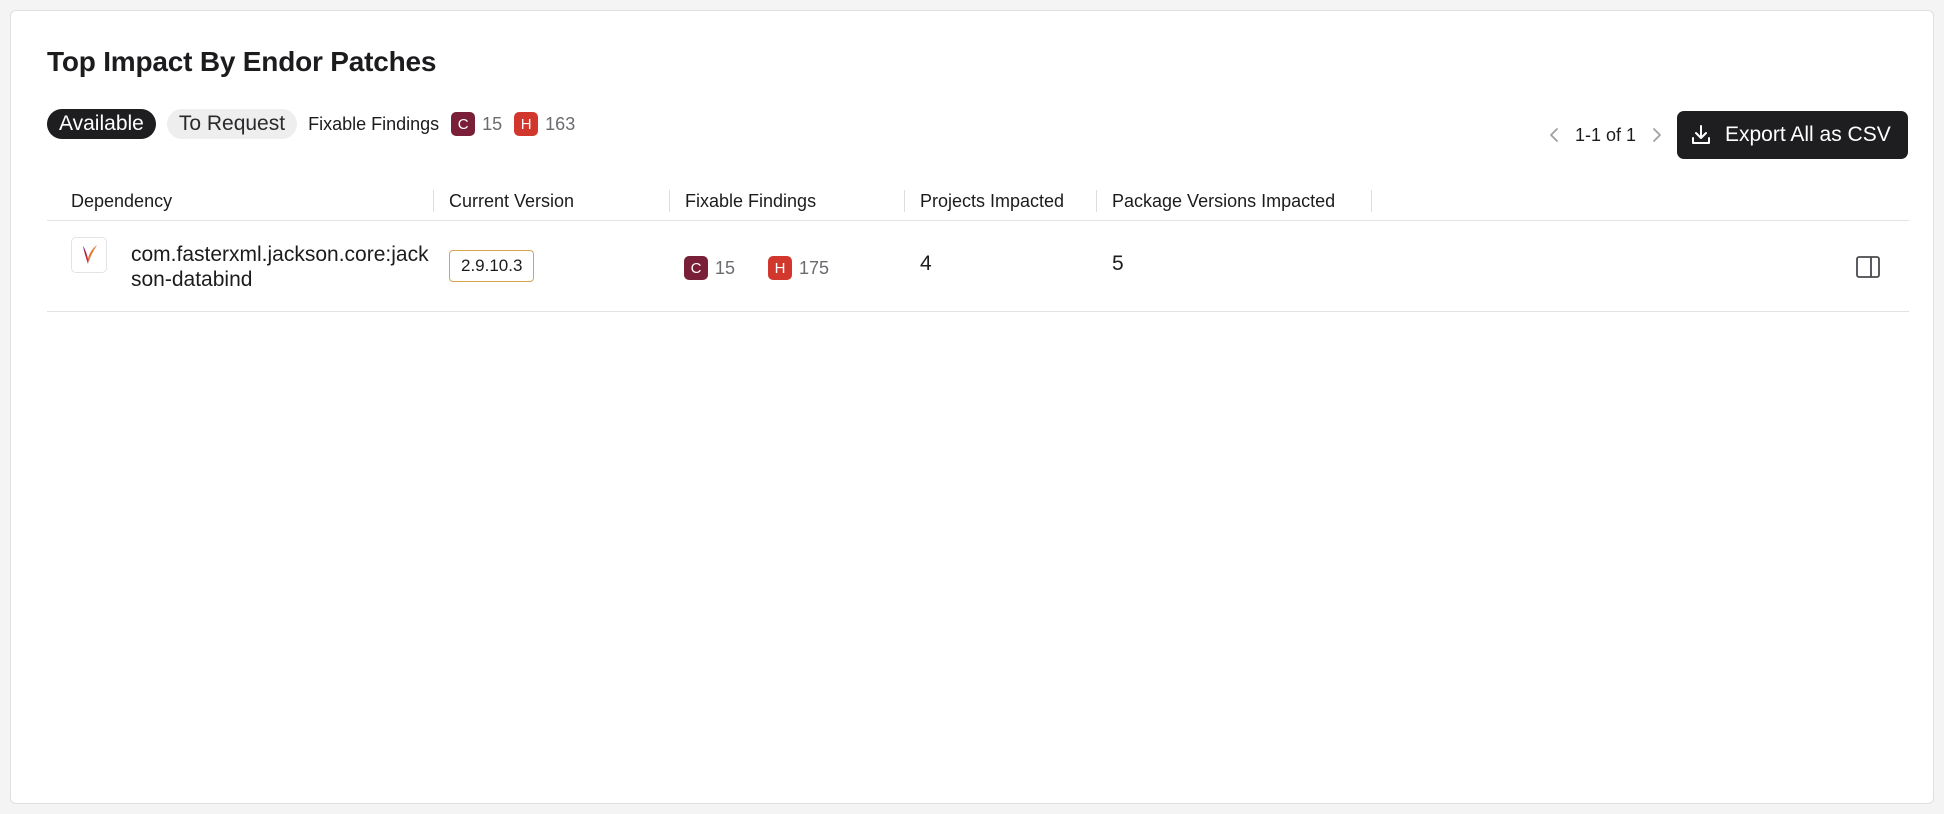 The image size is (1944, 814). Describe the element at coordinates (232, 124) in the screenshot. I see `tab-to-request: To Request` at that location.